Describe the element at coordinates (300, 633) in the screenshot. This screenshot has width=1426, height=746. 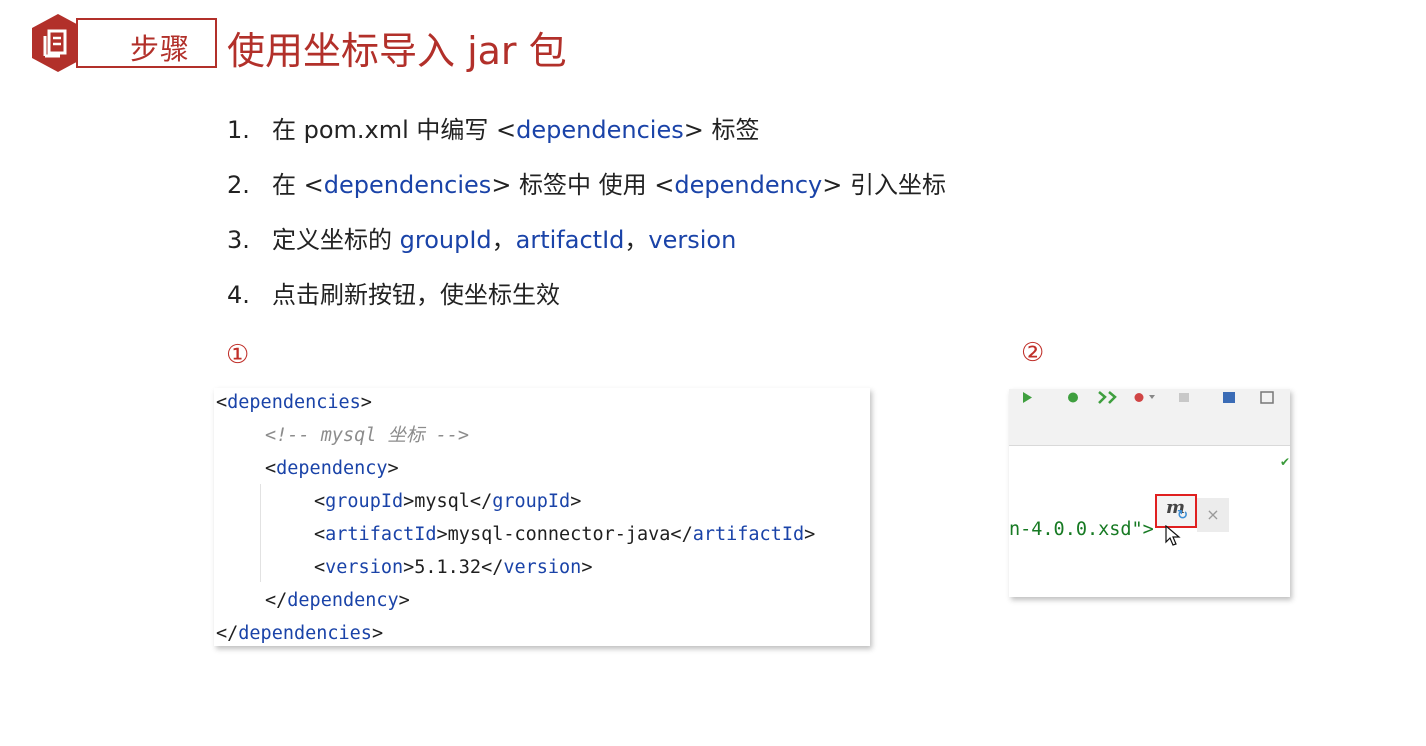
I see `code-line: </dependencies>` at that location.